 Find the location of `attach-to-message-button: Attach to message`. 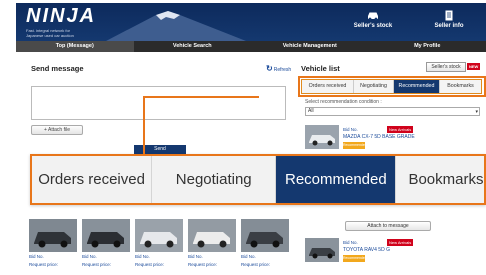

attach-to-message-button: Attach to message is located at coordinates (388, 226).